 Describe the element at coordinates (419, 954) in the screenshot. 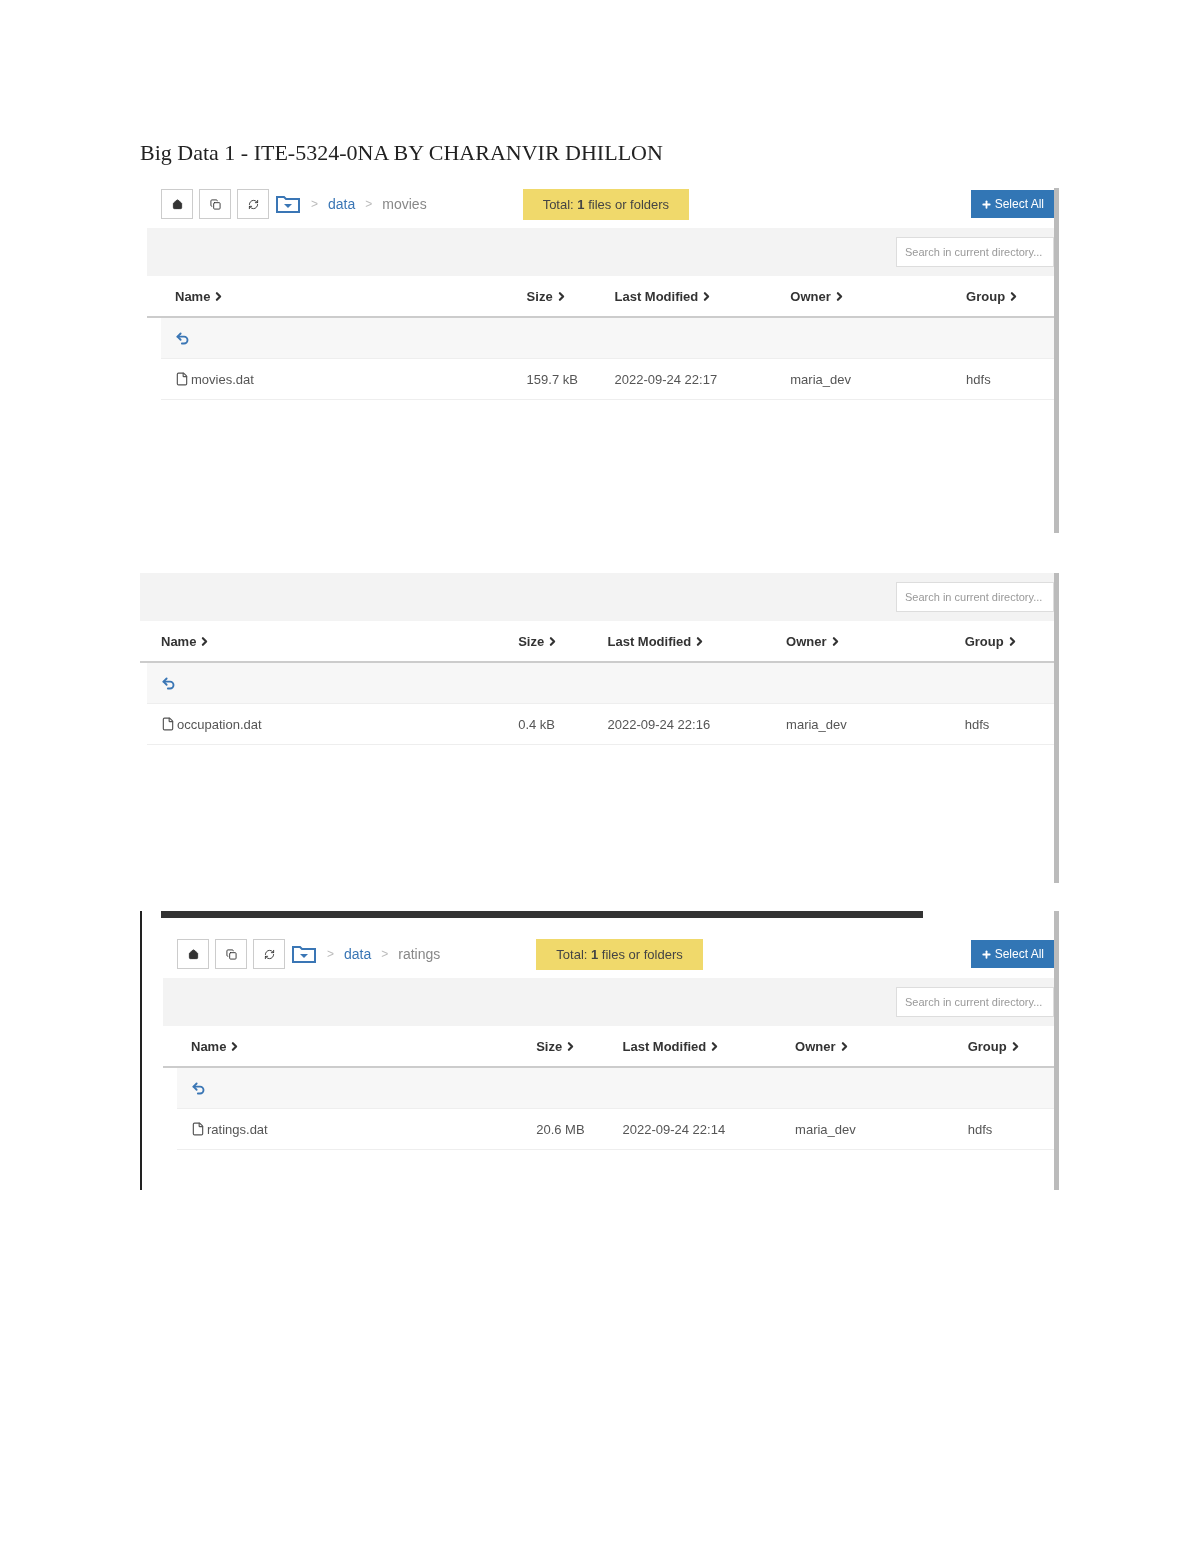

I see `breadcrumb-item: ratings` at that location.